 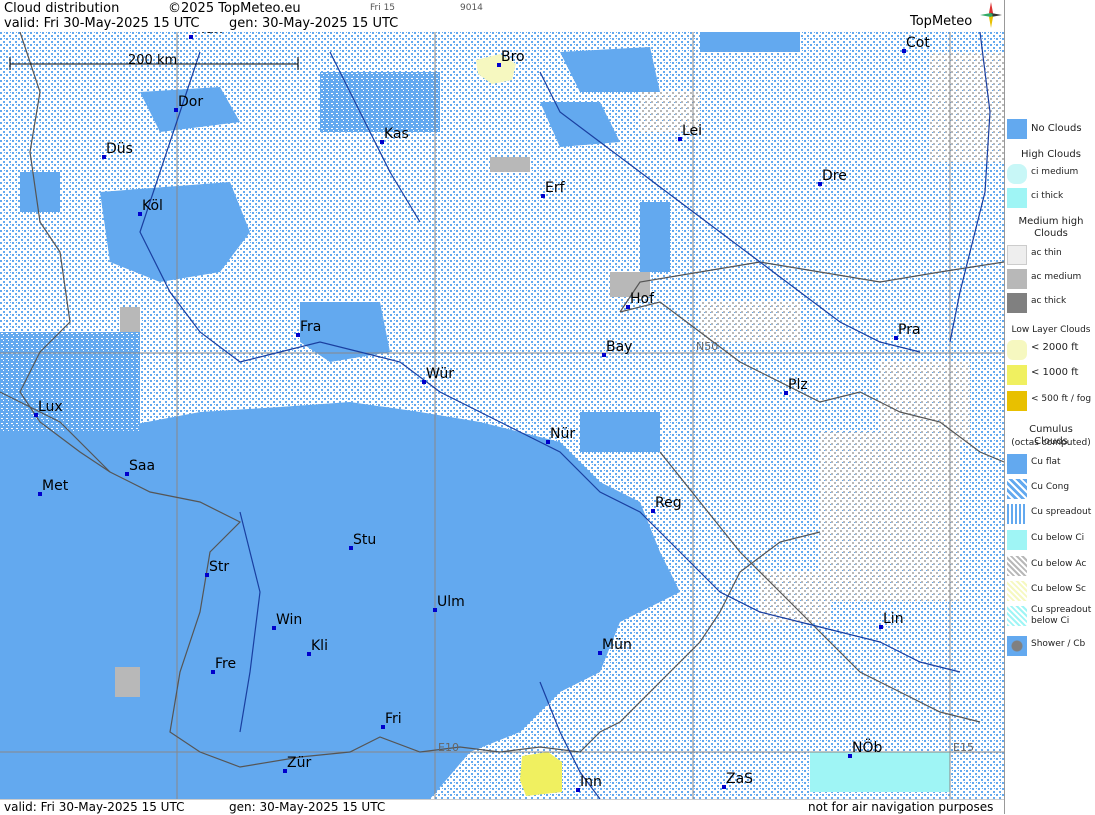 What do you see at coordinates (834, 176) in the screenshot?
I see `city-label: Dre` at bounding box center [834, 176].